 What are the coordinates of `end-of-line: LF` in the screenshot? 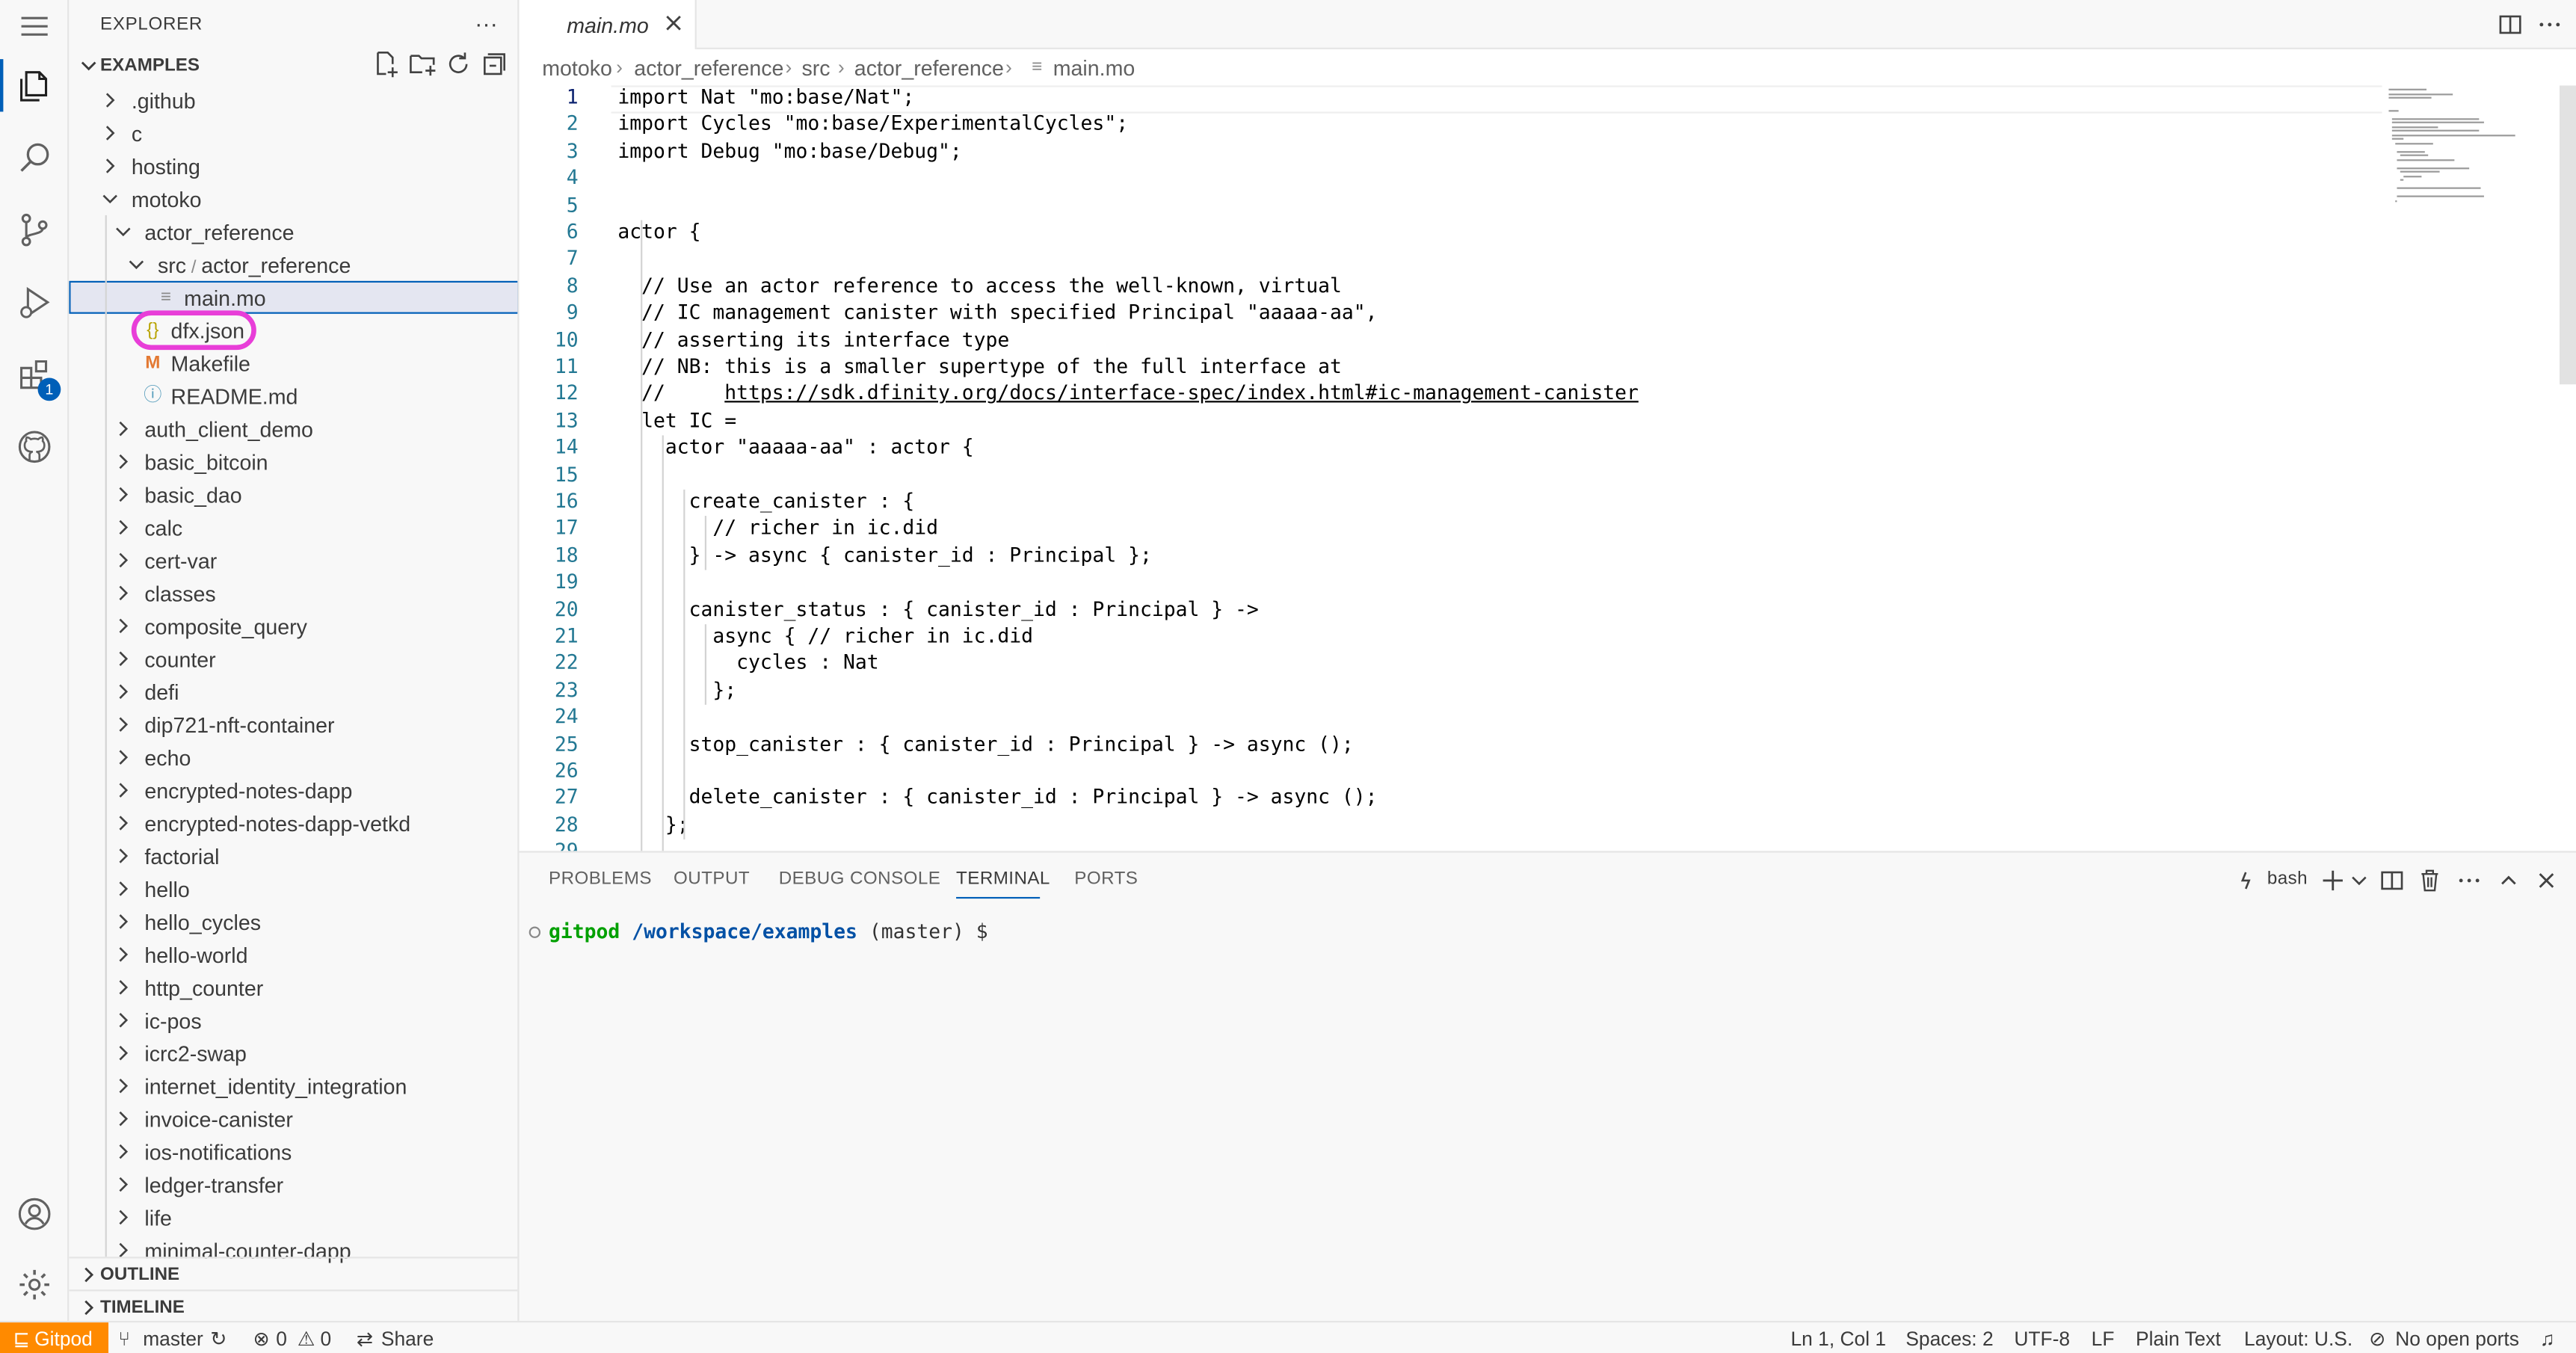 It's located at (2103, 1339).